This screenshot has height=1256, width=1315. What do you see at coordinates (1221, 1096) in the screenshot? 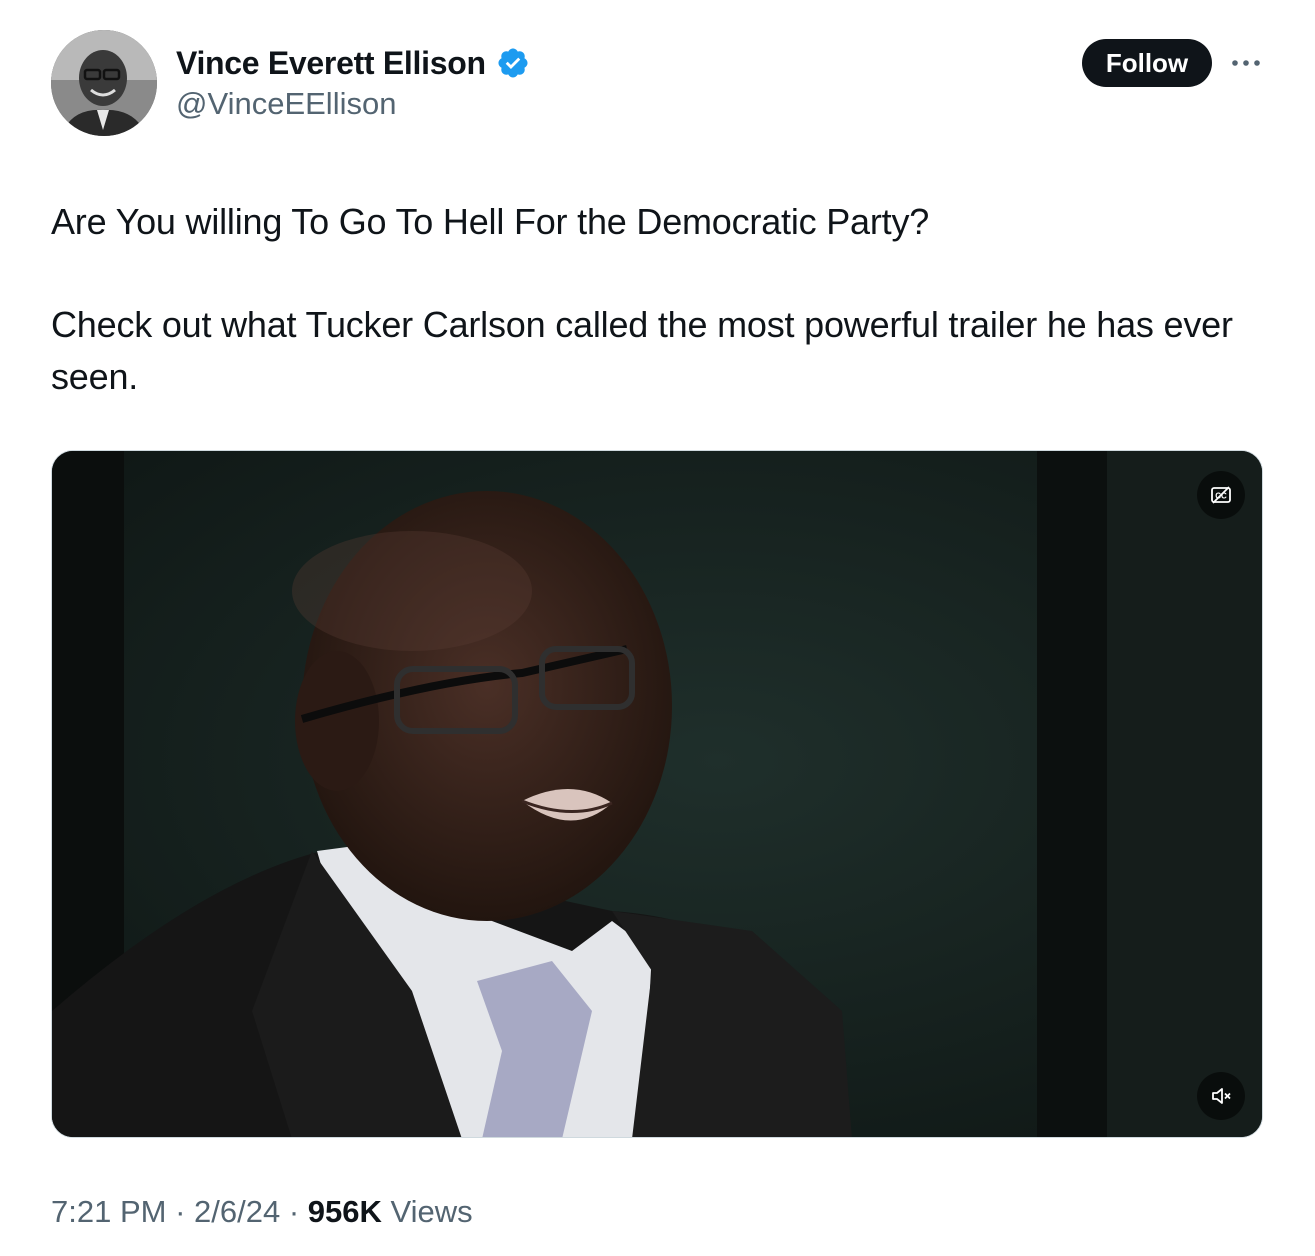
I see `muted-speaker-icon` at bounding box center [1221, 1096].